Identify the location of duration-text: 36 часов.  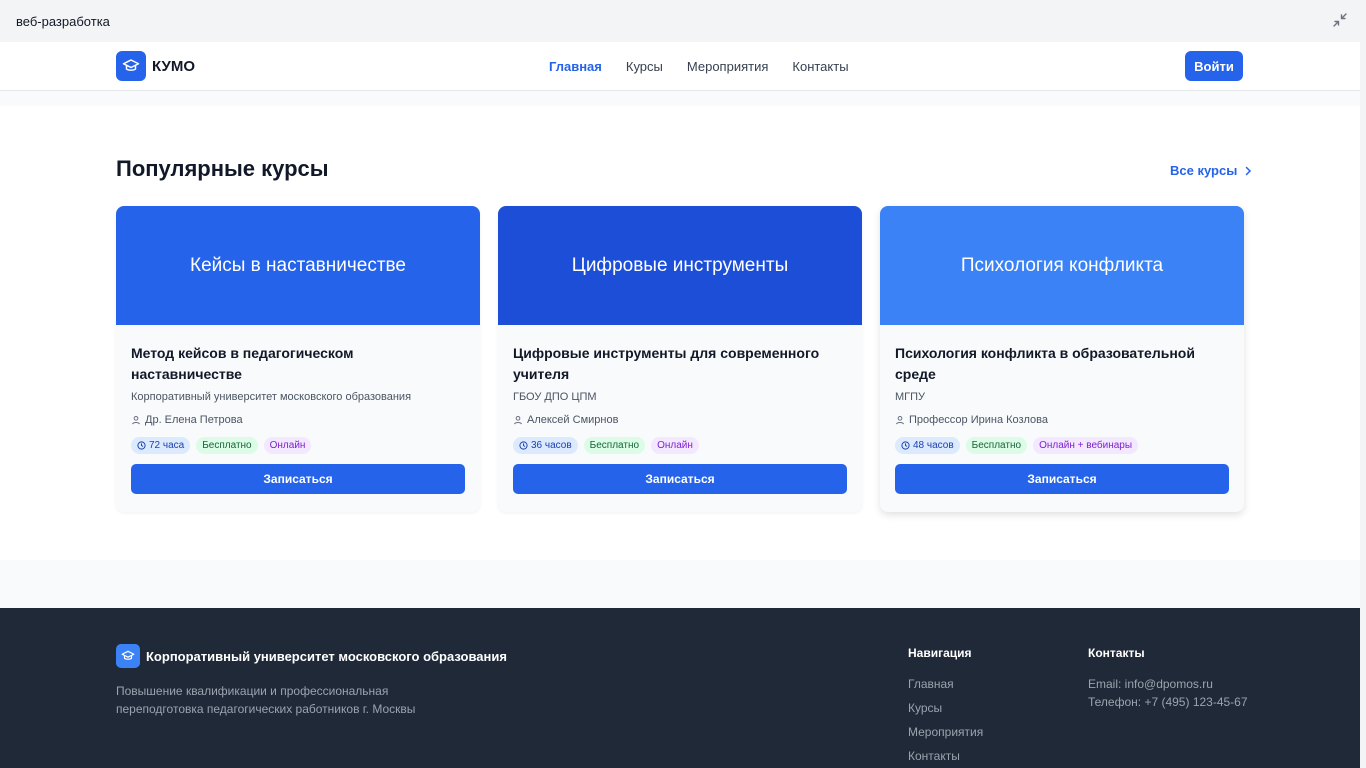
(551, 445).